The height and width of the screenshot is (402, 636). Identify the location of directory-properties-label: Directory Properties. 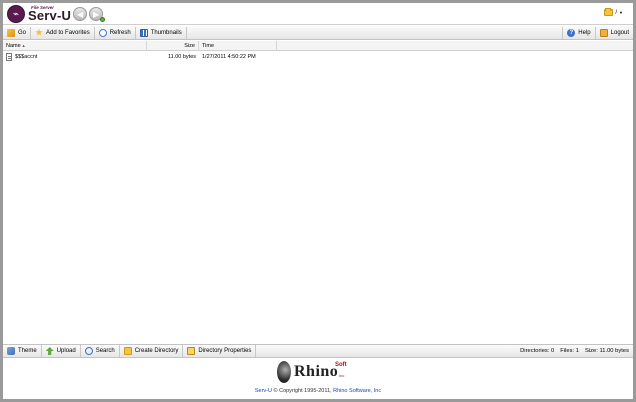
(225, 351).